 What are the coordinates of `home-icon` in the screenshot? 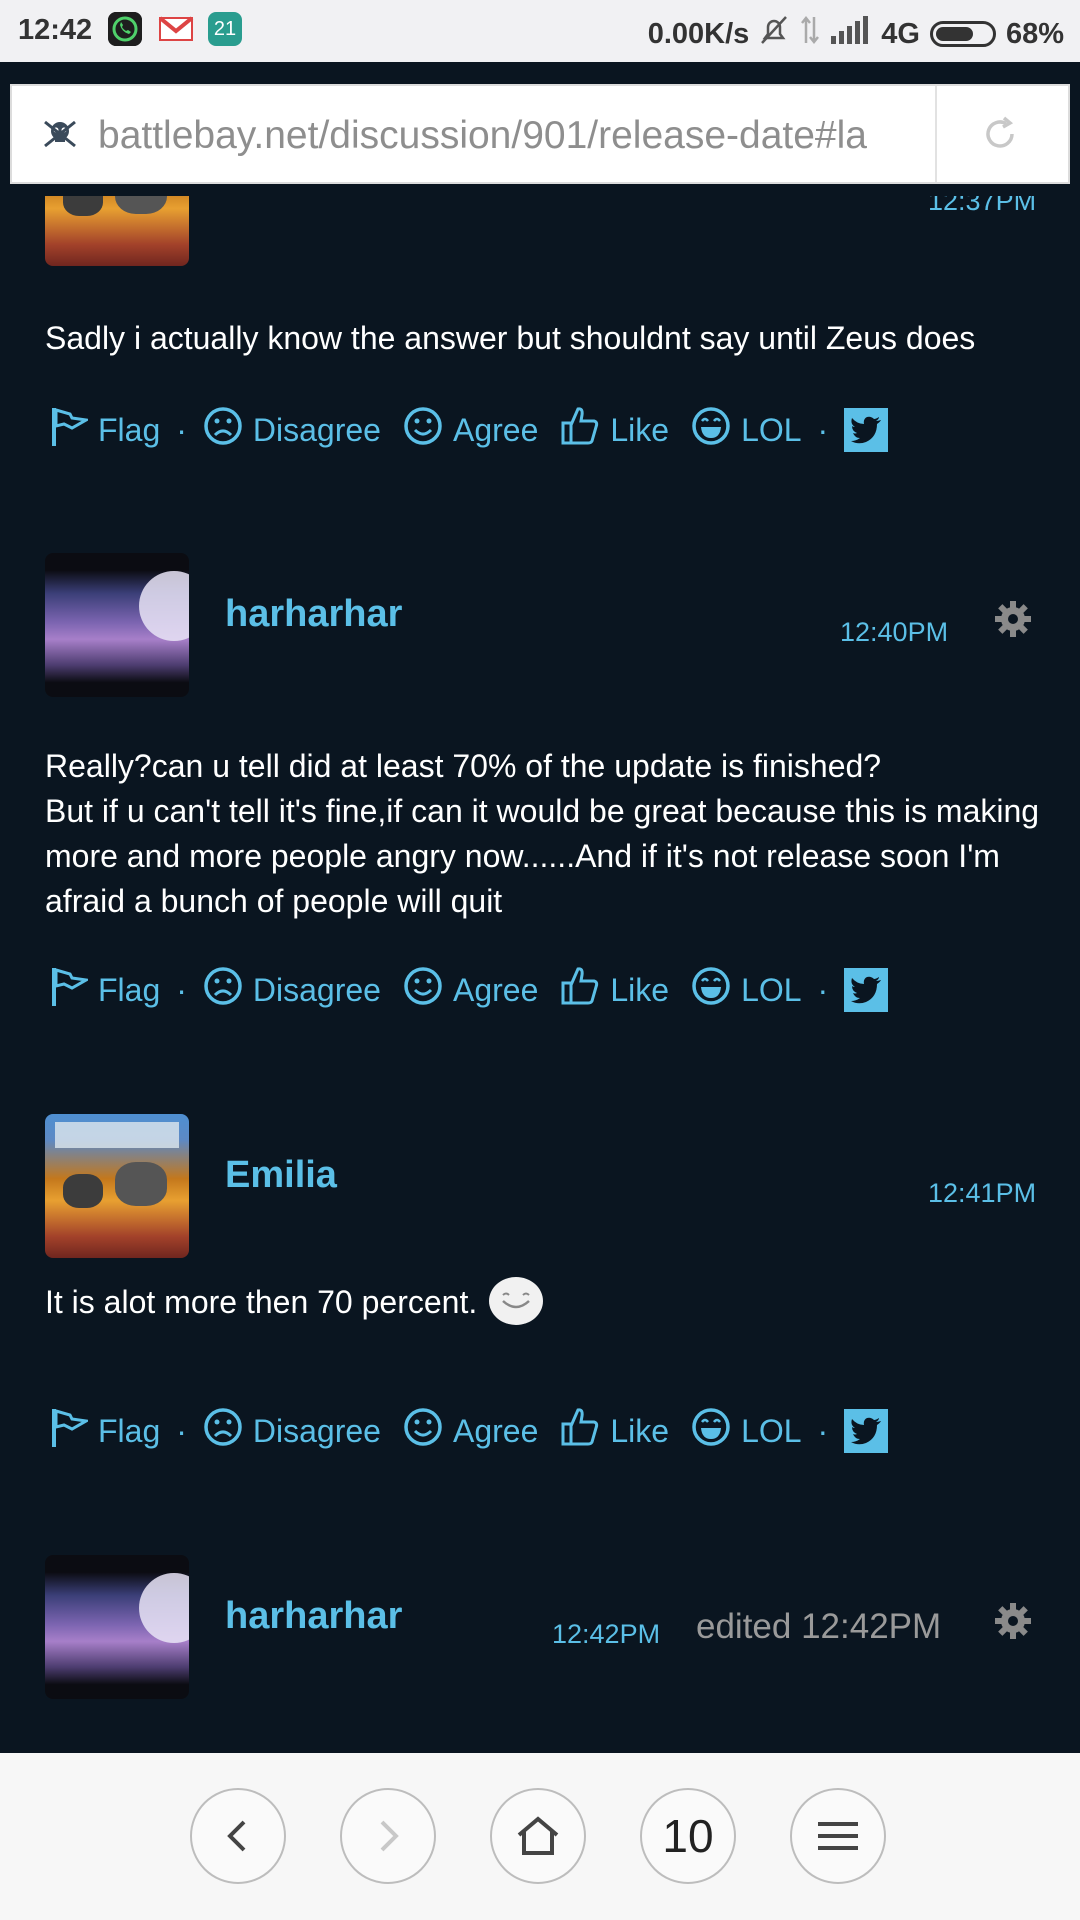 It's located at (538, 1835).